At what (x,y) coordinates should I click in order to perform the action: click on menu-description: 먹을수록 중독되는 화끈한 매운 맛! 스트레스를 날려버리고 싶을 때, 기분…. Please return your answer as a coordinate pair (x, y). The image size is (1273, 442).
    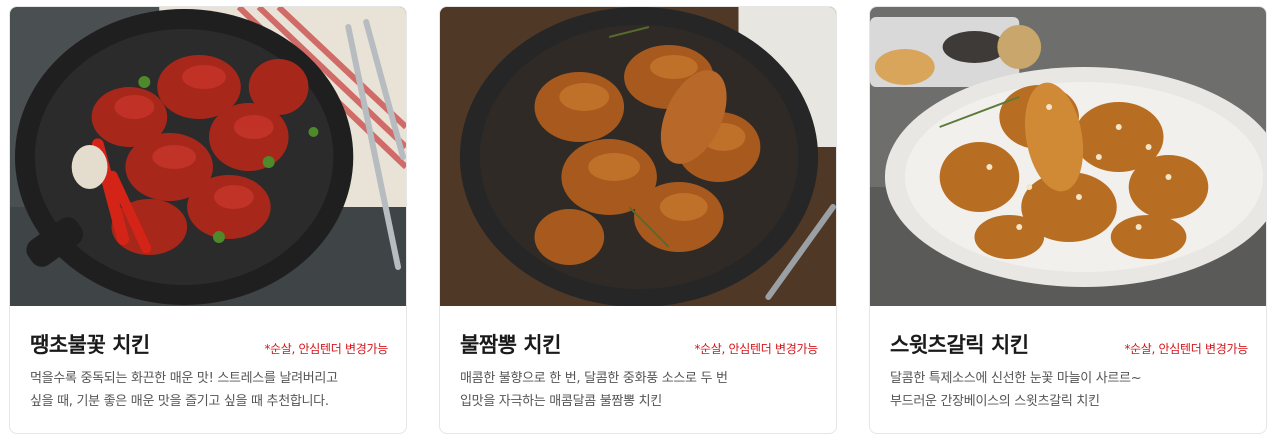
    Looking at the image, I should click on (184, 390).